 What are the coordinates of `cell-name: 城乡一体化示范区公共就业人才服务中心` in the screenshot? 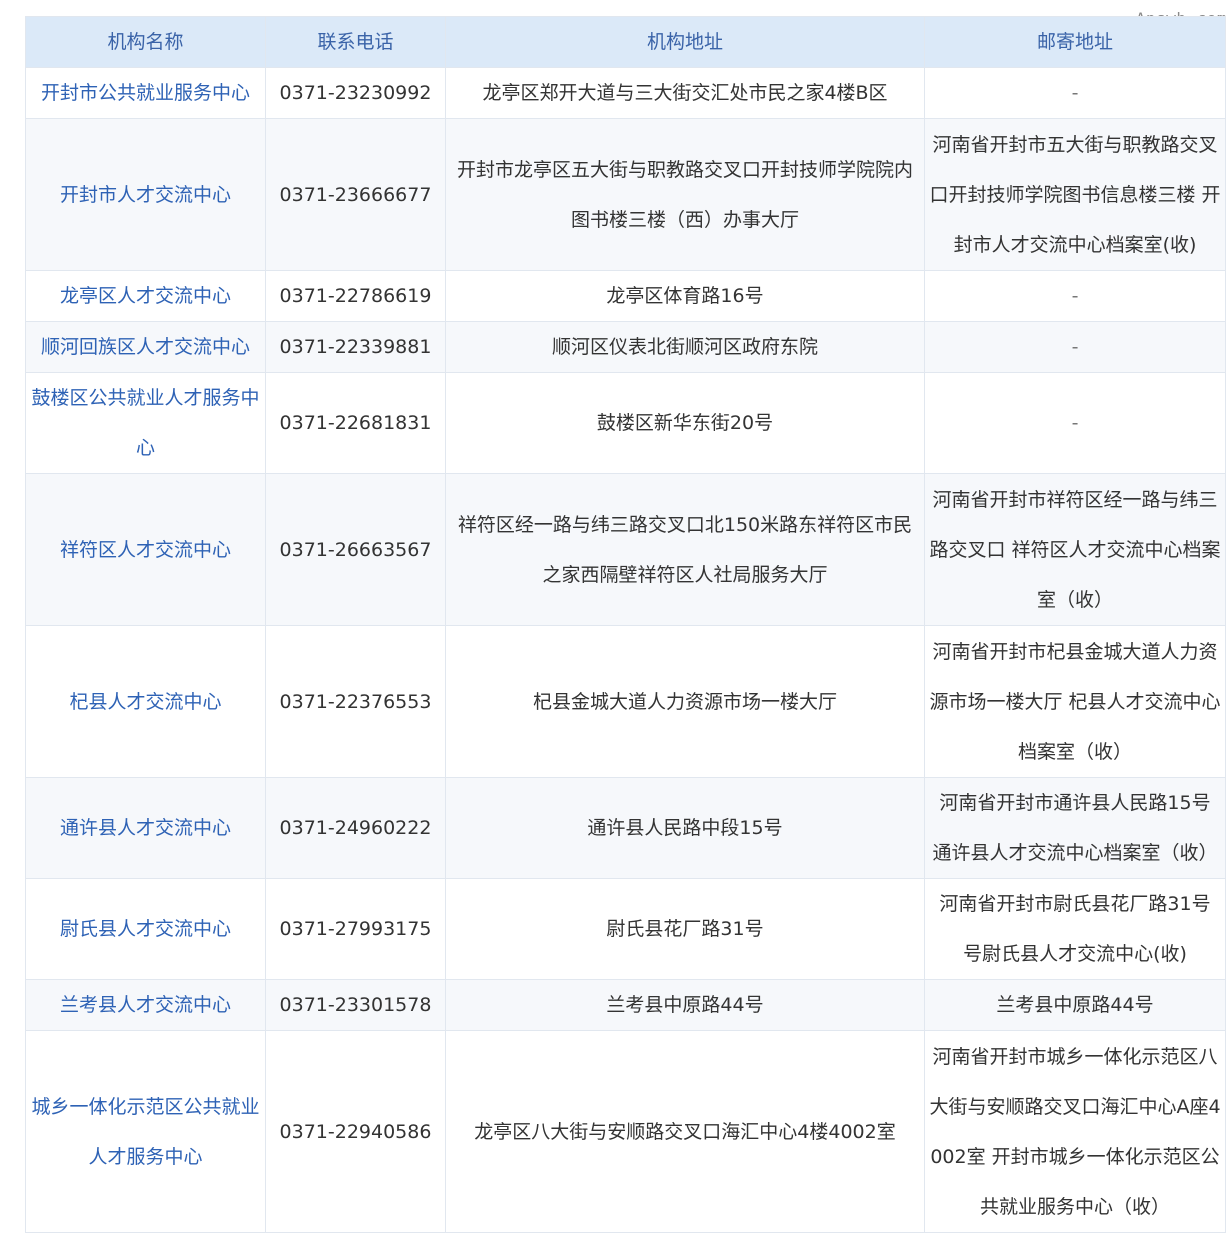 It's located at (145, 1131).